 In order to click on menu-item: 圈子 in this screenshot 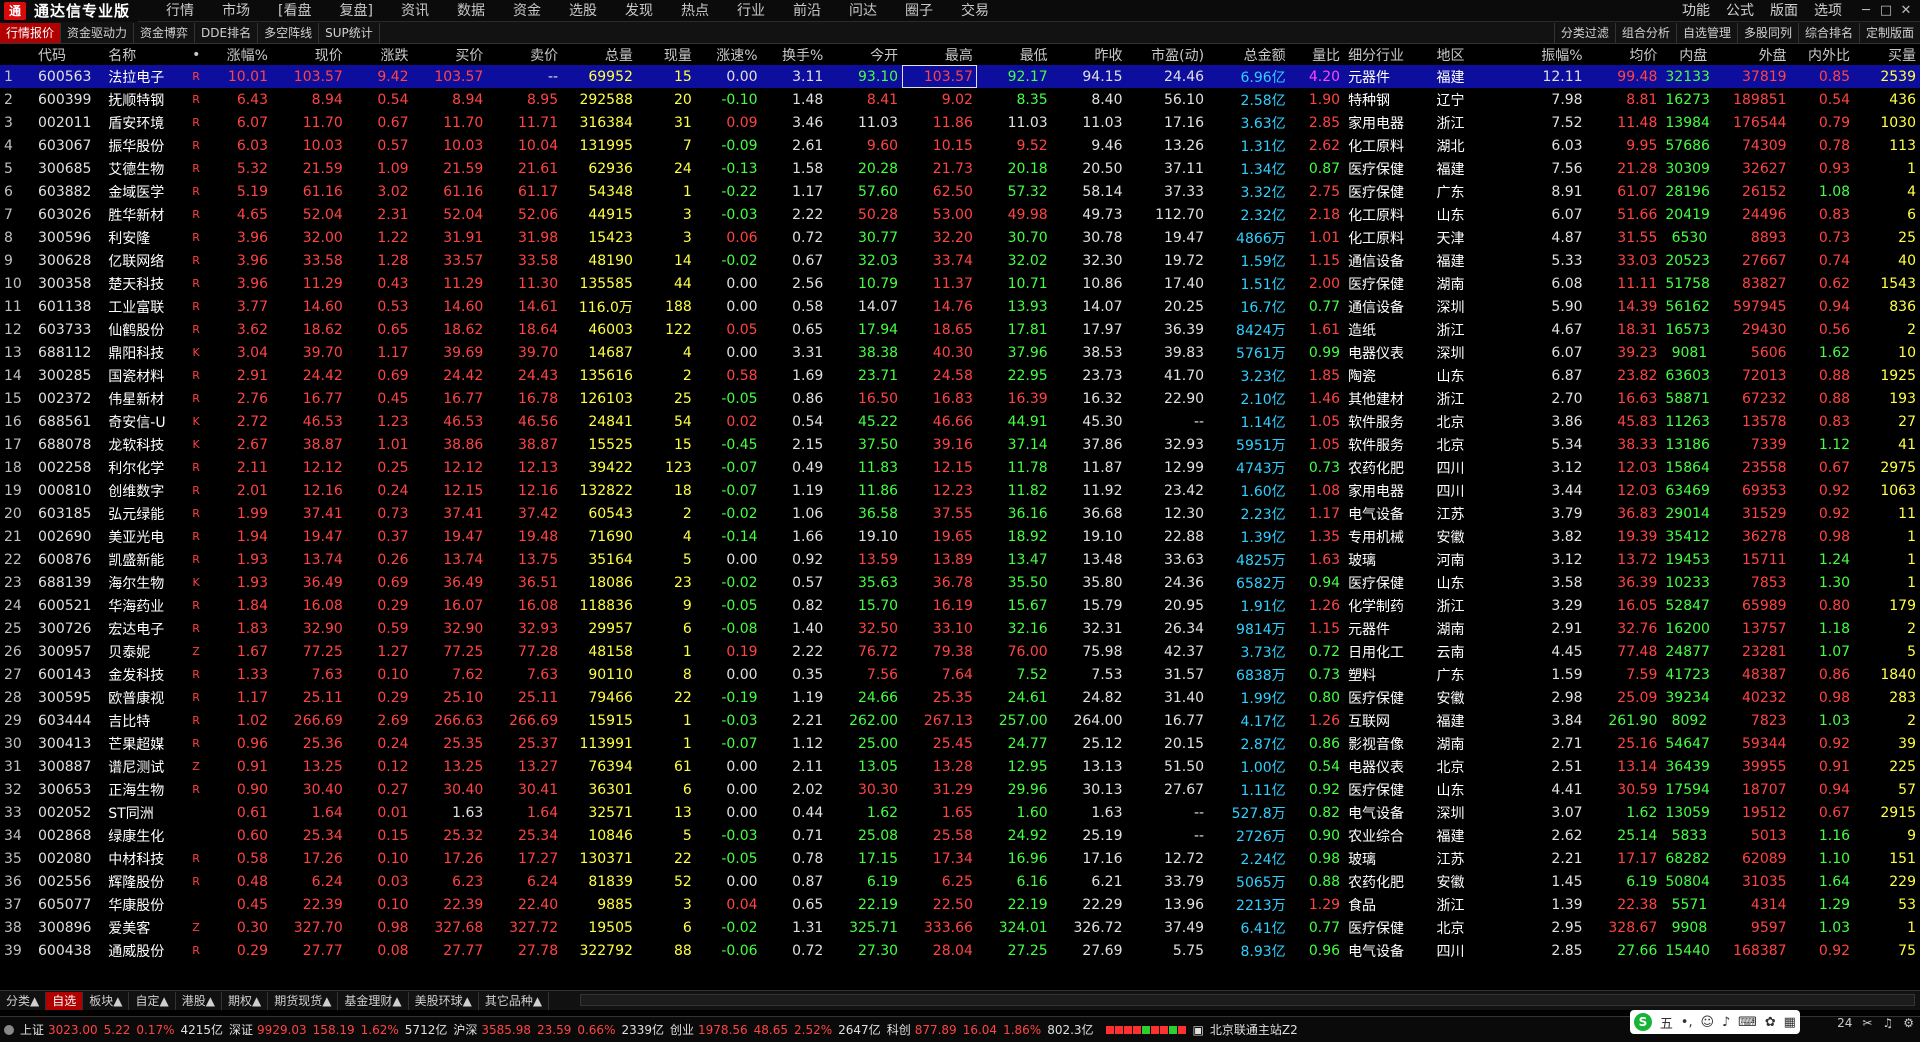, I will do `click(919, 11)`.